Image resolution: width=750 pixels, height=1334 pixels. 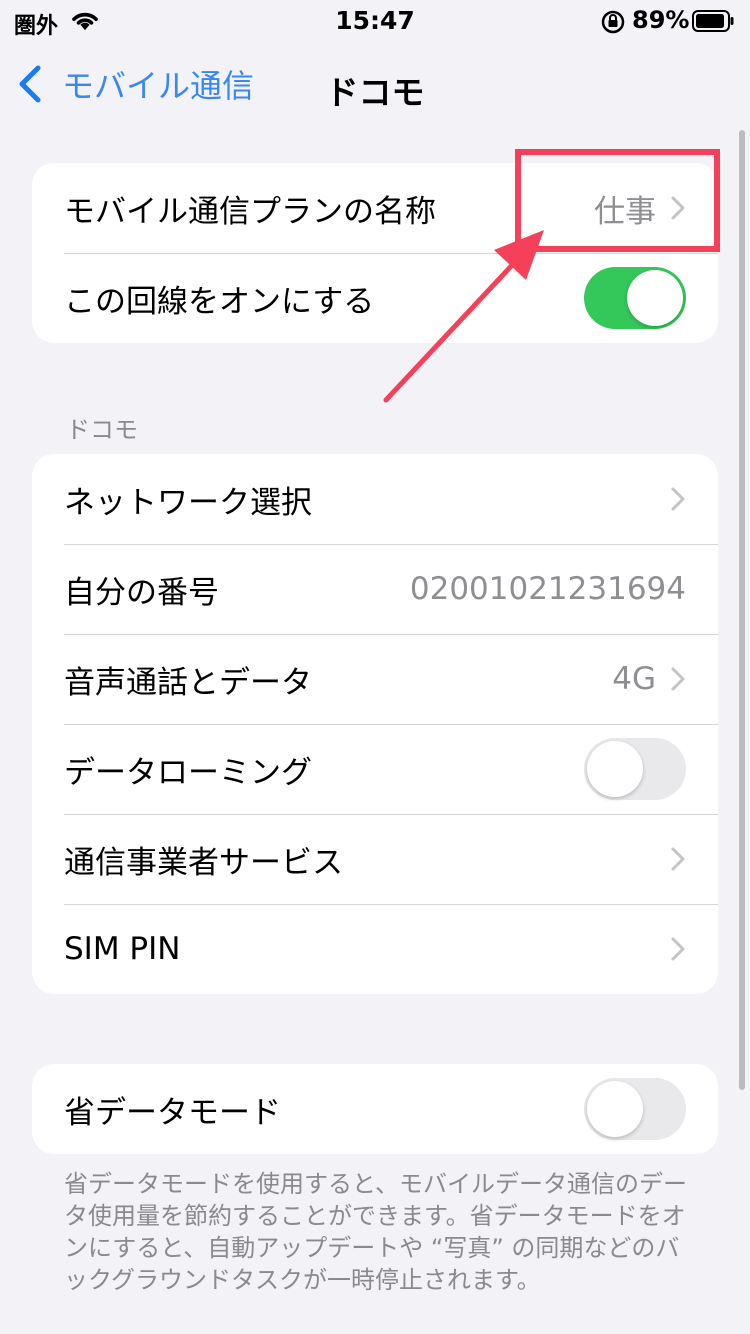 What do you see at coordinates (634, 679) in the screenshot?
I see `voice-data-value: 4G` at bounding box center [634, 679].